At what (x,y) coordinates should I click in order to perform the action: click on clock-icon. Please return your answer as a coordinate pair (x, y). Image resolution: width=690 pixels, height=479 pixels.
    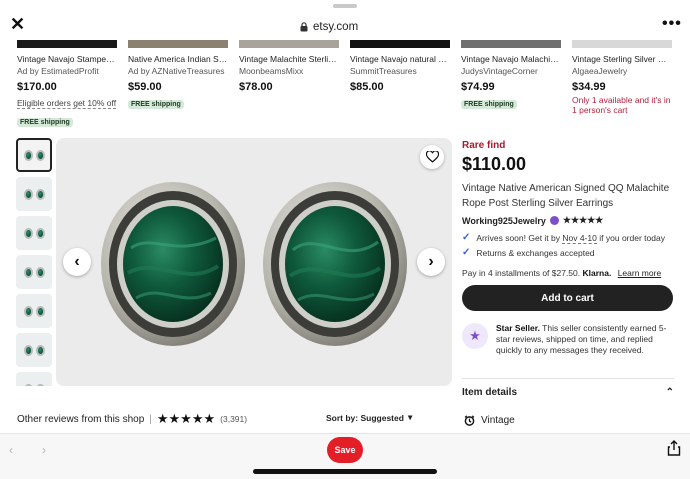
    Looking at the image, I should click on (469, 420).